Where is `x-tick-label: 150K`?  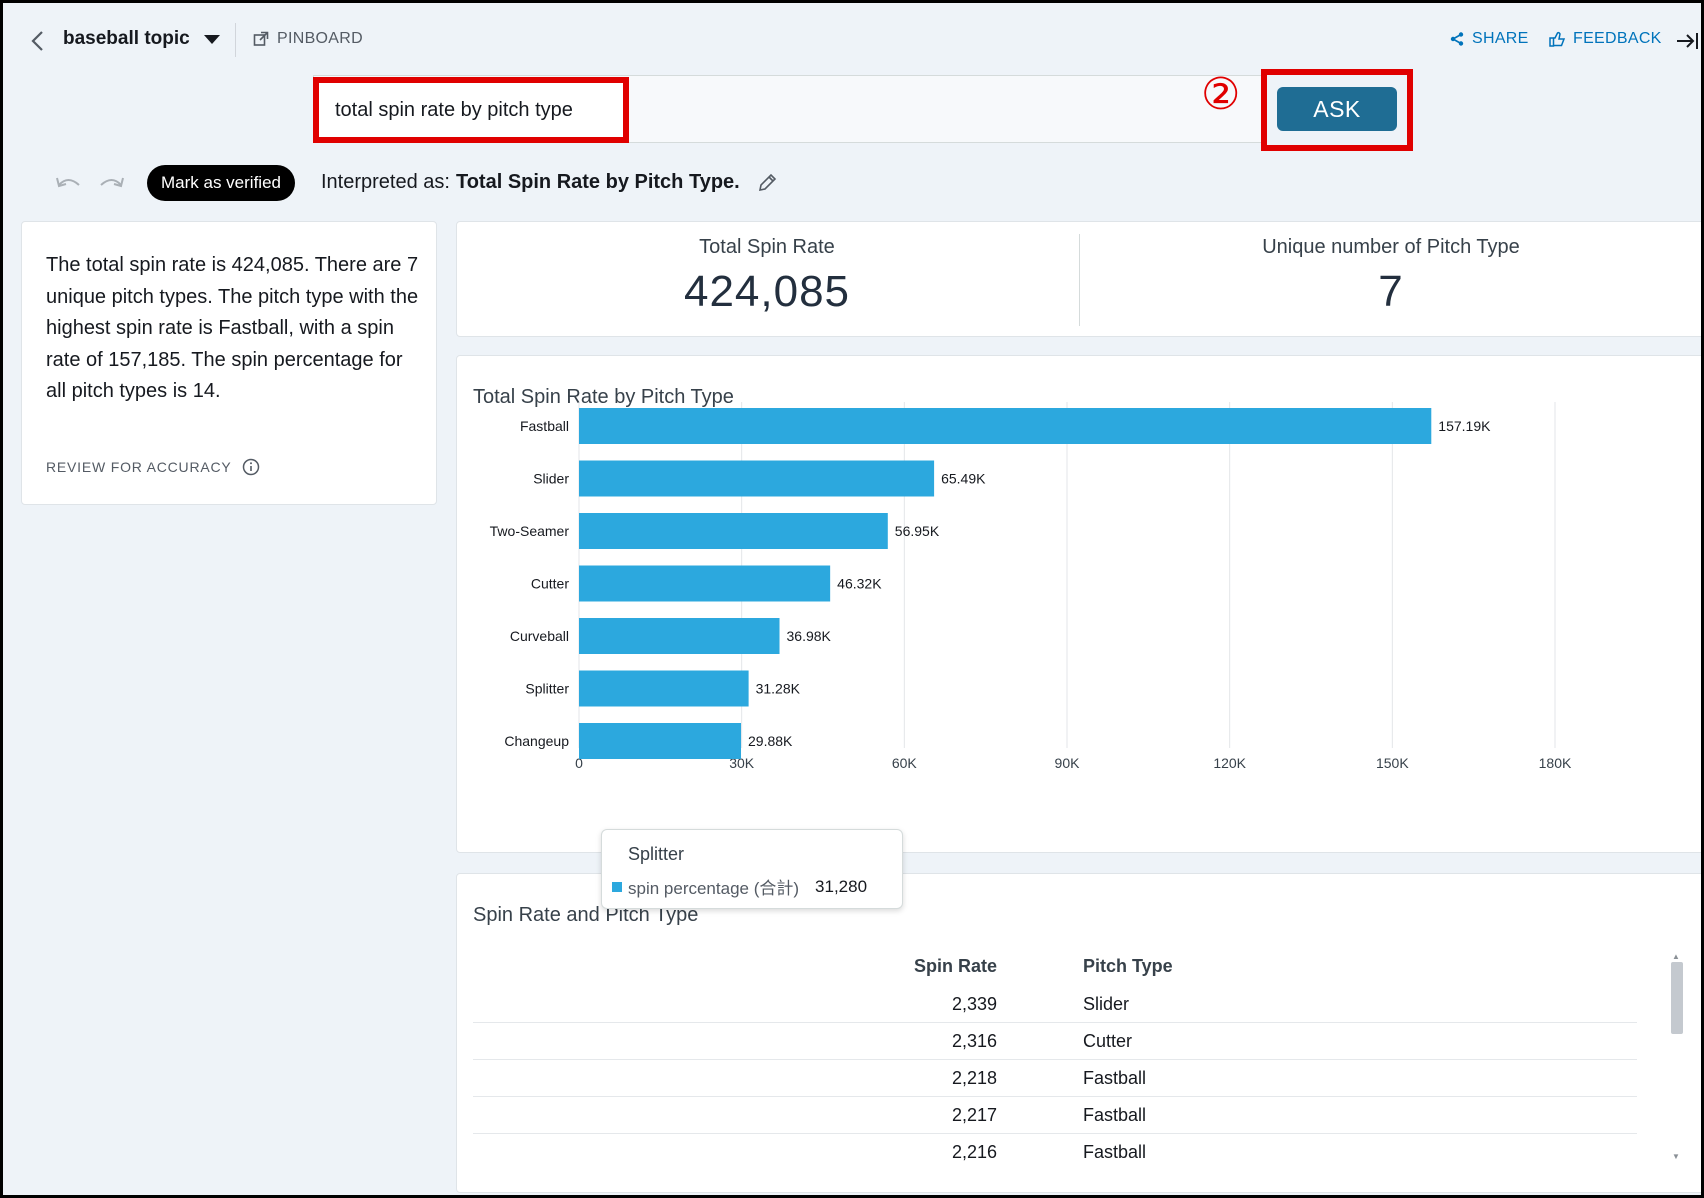 x-tick-label: 150K is located at coordinates (1392, 763).